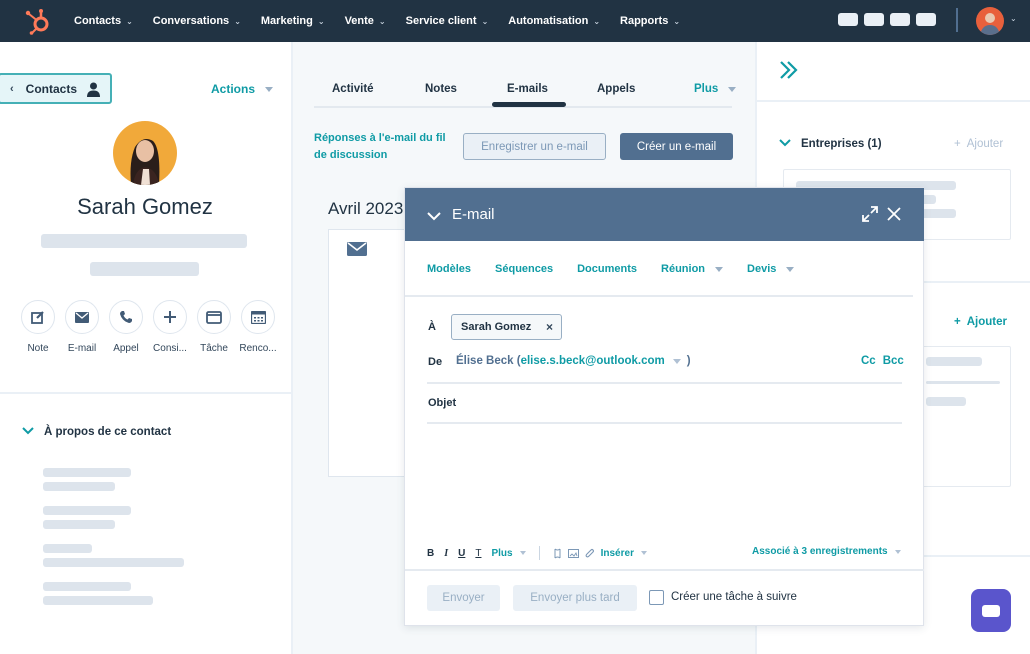  I want to click on cc-button: Cc, so click(868, 361).